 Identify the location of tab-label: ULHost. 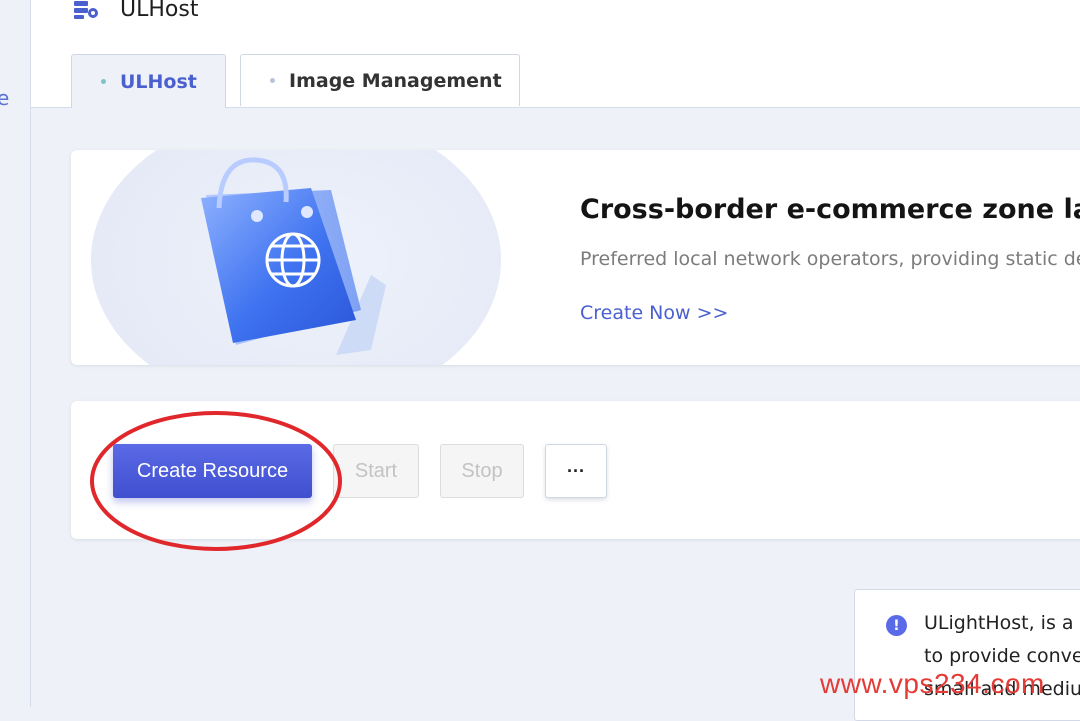
(158, 81).